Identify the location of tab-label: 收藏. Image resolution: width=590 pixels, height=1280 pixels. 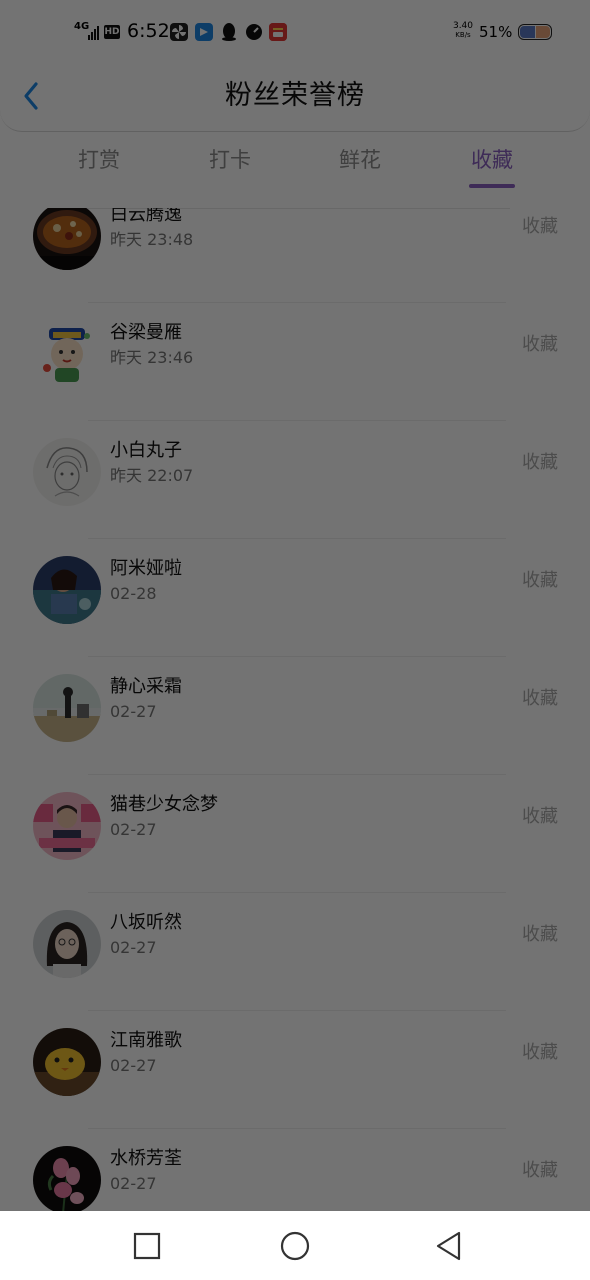
(492, 160).